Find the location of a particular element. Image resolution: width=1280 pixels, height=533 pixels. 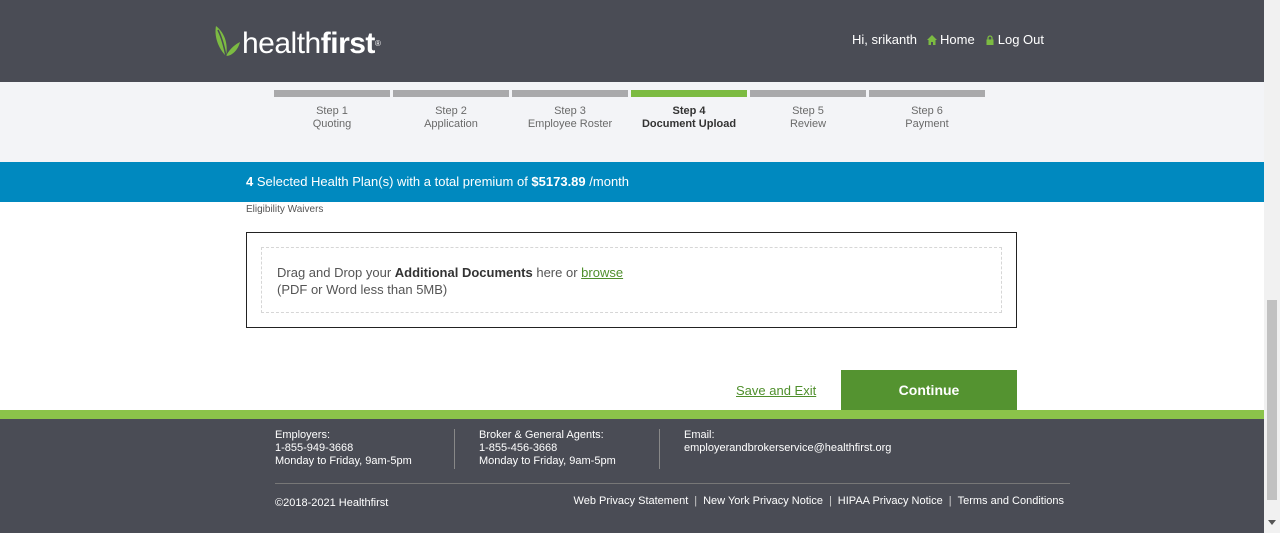

logo-text-bold: first is located at coordinates (348, 43).